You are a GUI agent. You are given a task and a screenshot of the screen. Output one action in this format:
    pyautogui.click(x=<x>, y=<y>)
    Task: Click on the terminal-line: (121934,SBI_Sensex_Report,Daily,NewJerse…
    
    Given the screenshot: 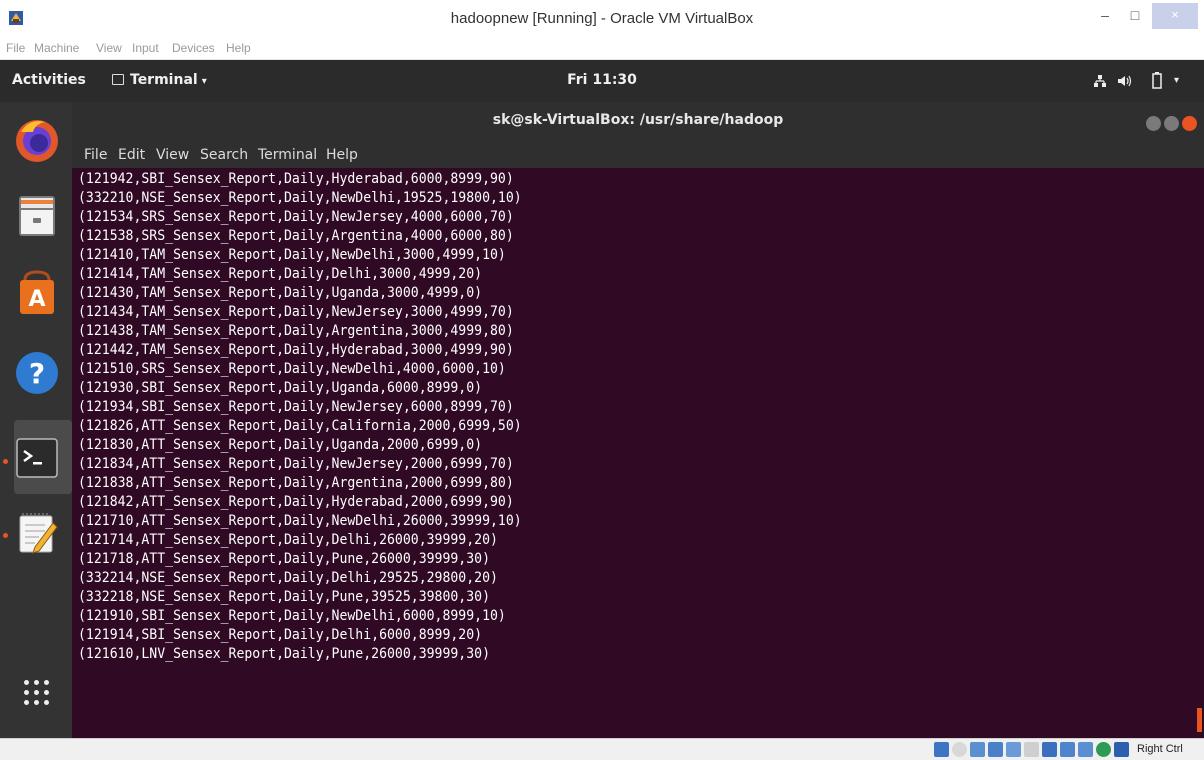 What is the action you would take?
    pyautogui.click(x=296, y=407)
    